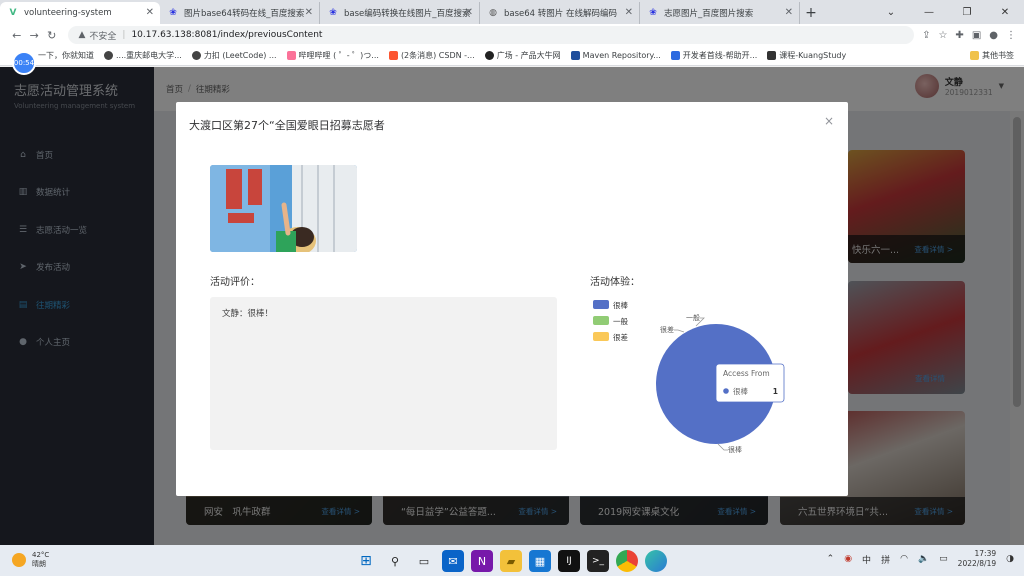 This screenshot has width=1024, height=576. I want to click on legend-label: 很差, so click(620, 337).